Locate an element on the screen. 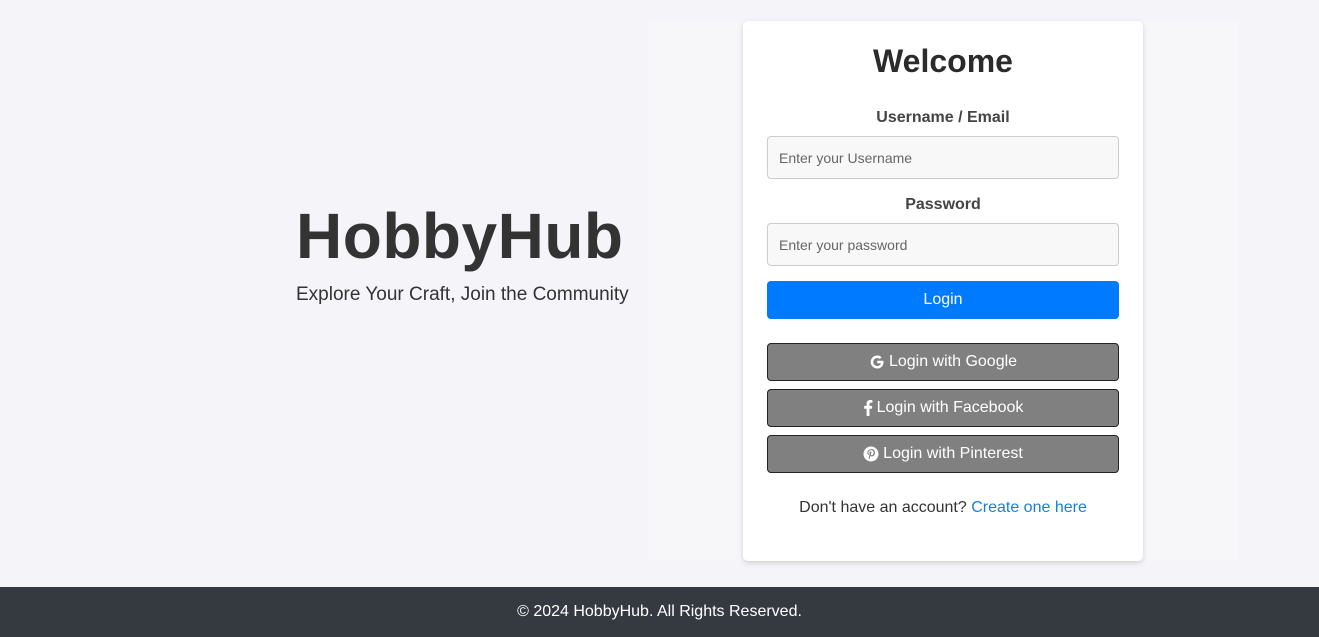 The height and width of the screenshot is (637, 1319). login-pinterest-button: Login with Pinterest is located at coordinates (943, 454).